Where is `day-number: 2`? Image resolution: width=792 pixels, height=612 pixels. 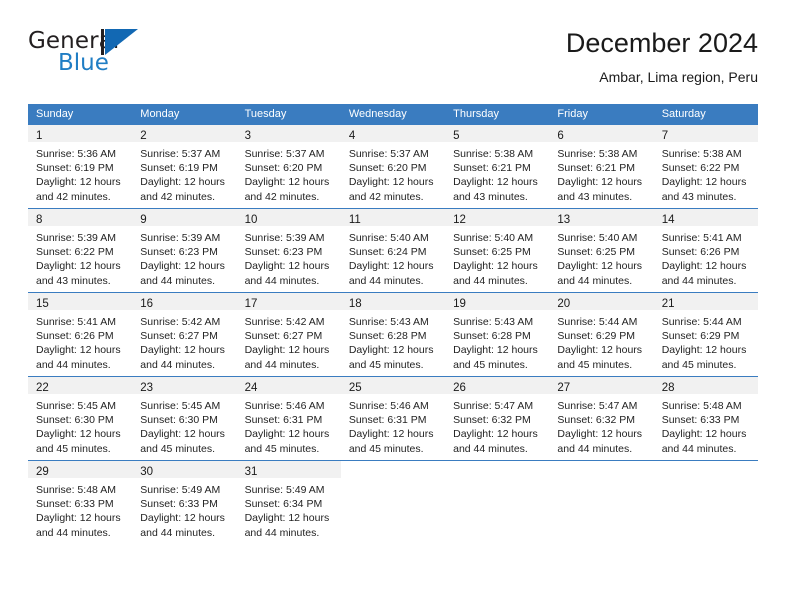 day-number: 2 is located at coordinates (143, 136).